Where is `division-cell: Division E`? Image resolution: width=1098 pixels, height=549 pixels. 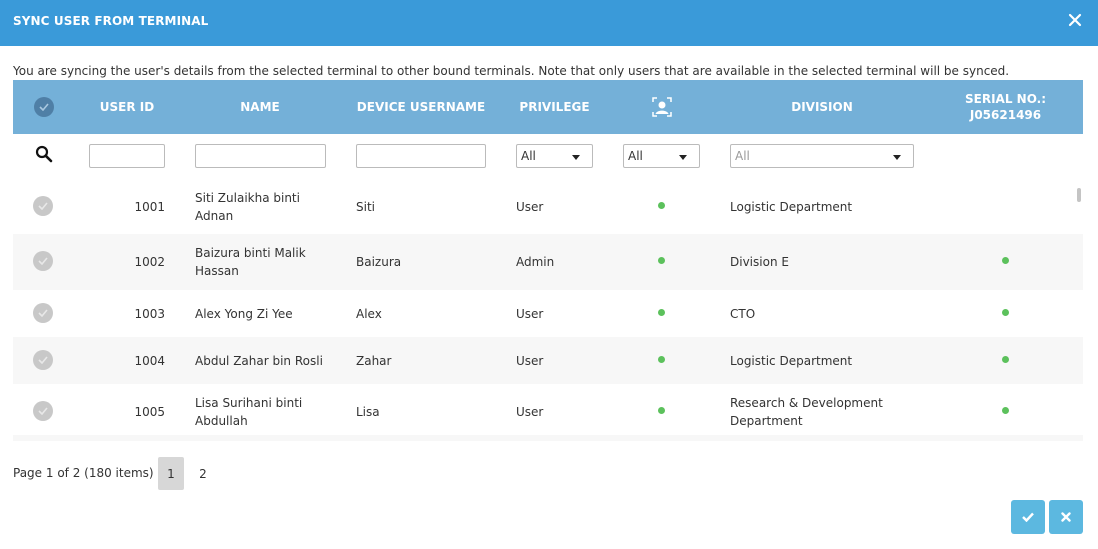 division-cell: Division E is located at coordinates (759, 262).